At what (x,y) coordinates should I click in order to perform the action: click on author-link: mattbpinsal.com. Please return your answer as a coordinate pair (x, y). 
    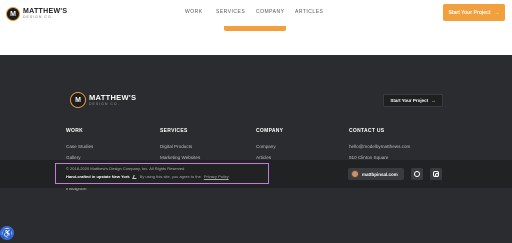
    Looking at the image, I should click on (376, 174).